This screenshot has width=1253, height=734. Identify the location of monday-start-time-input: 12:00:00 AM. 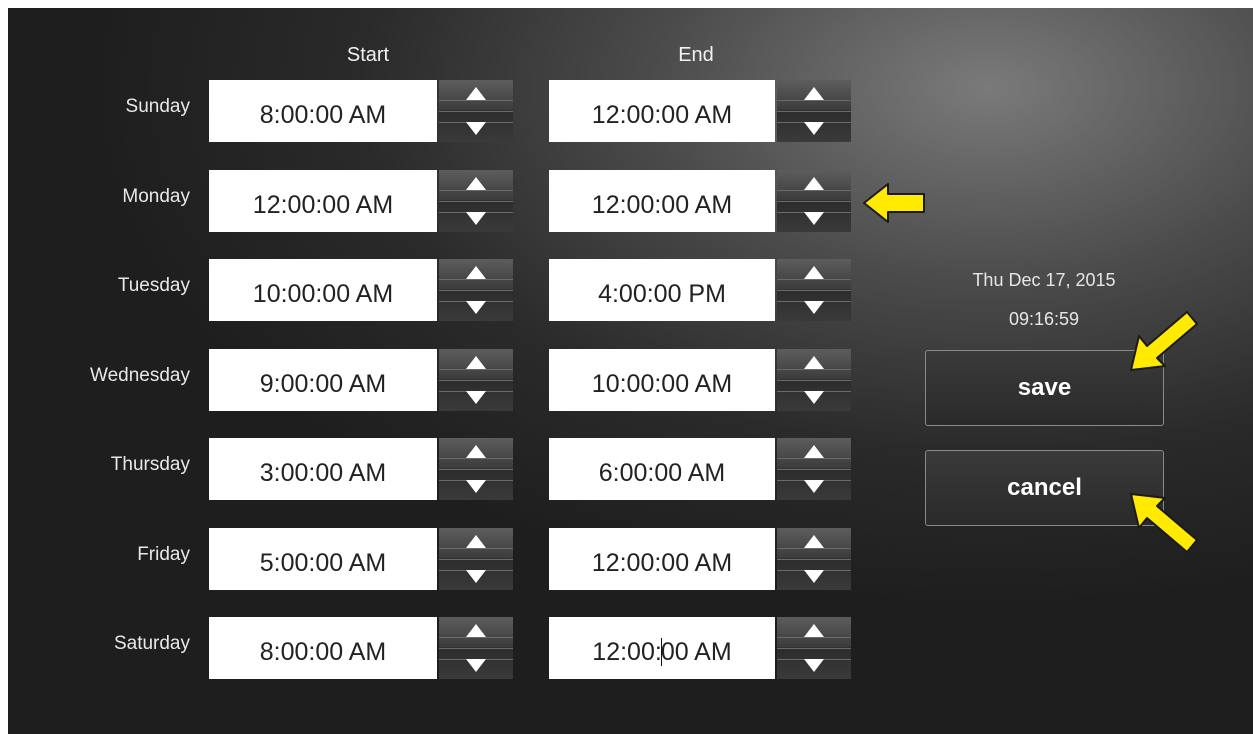
(323, 201).